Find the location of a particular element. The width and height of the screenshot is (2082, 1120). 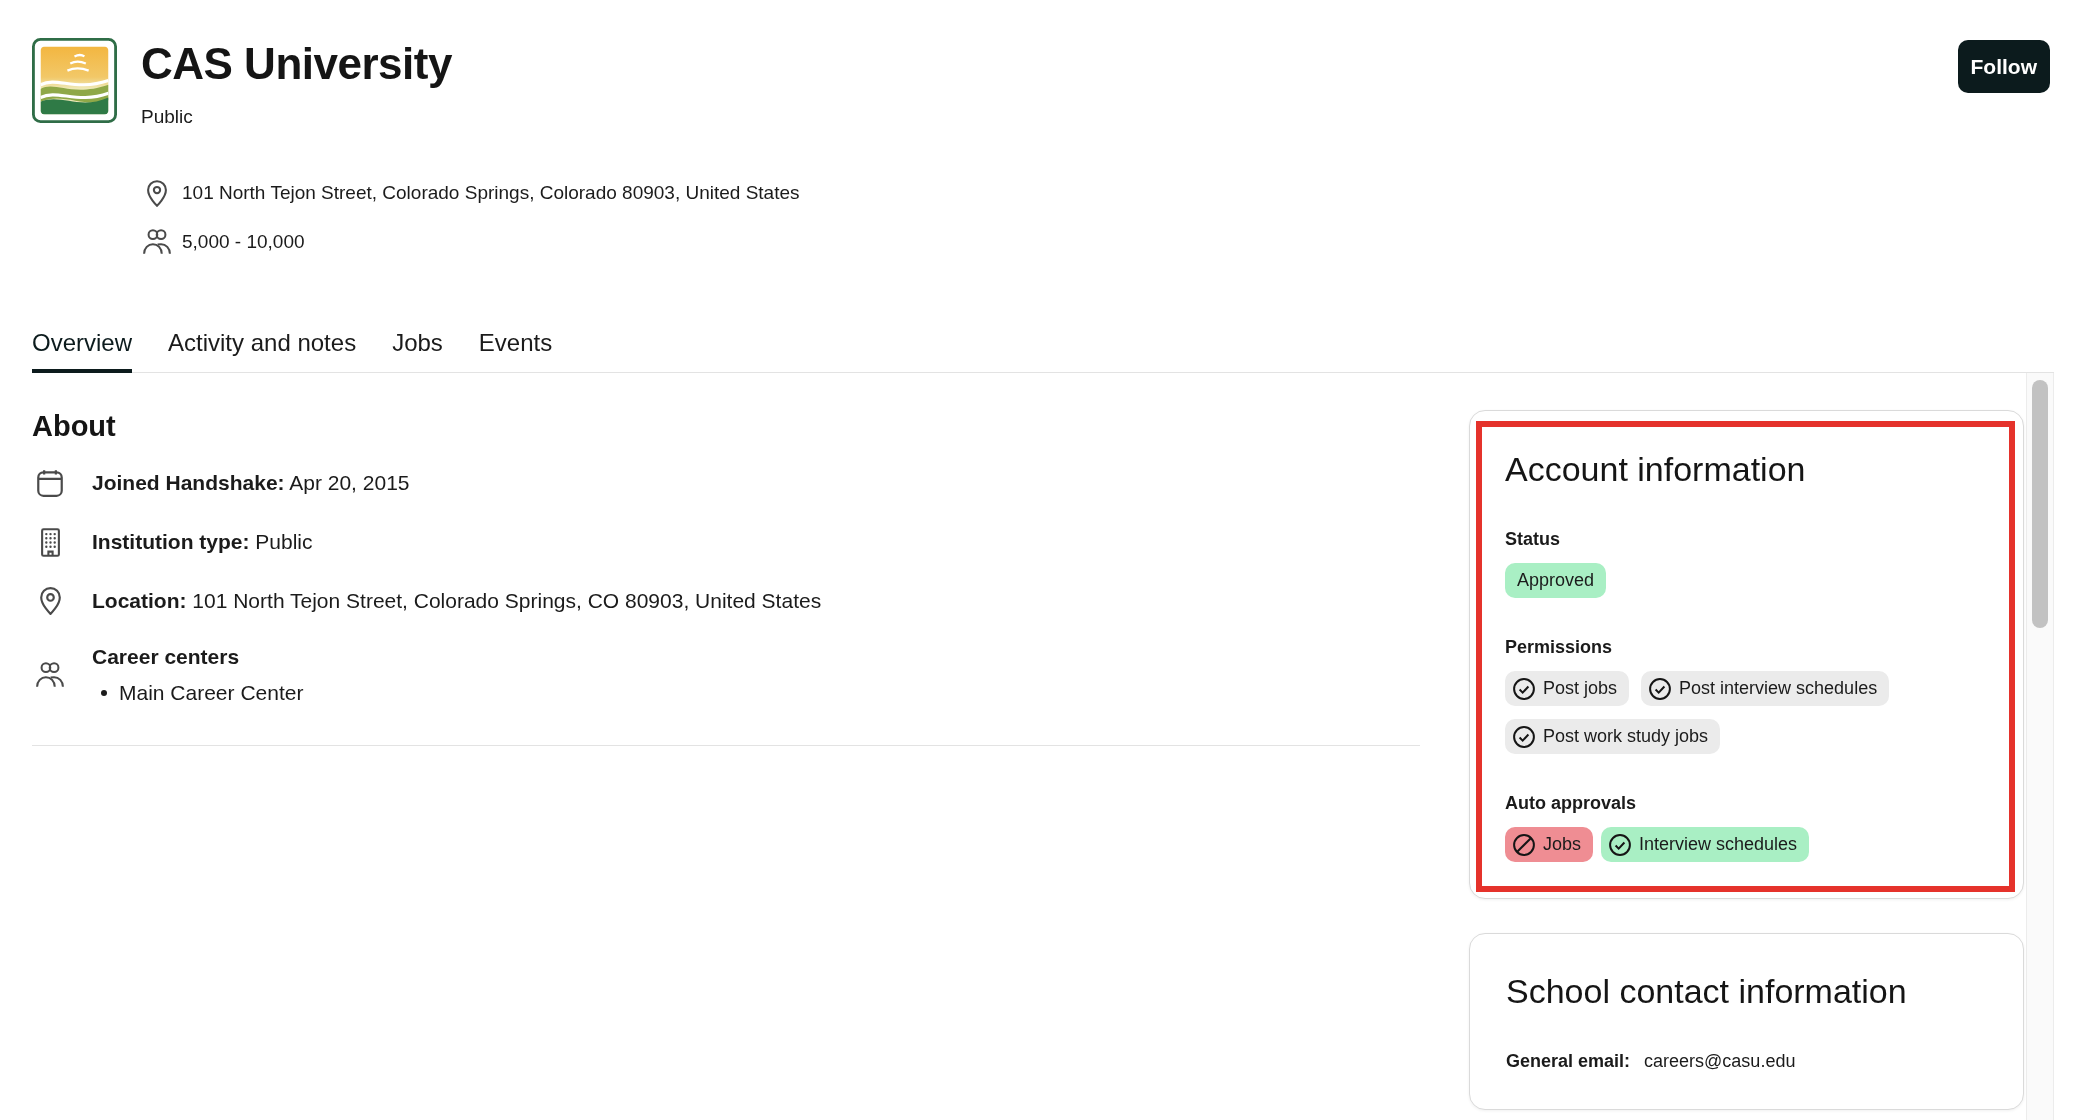

chip-label: Post work study jobs is located at coordinates (1626, 736).